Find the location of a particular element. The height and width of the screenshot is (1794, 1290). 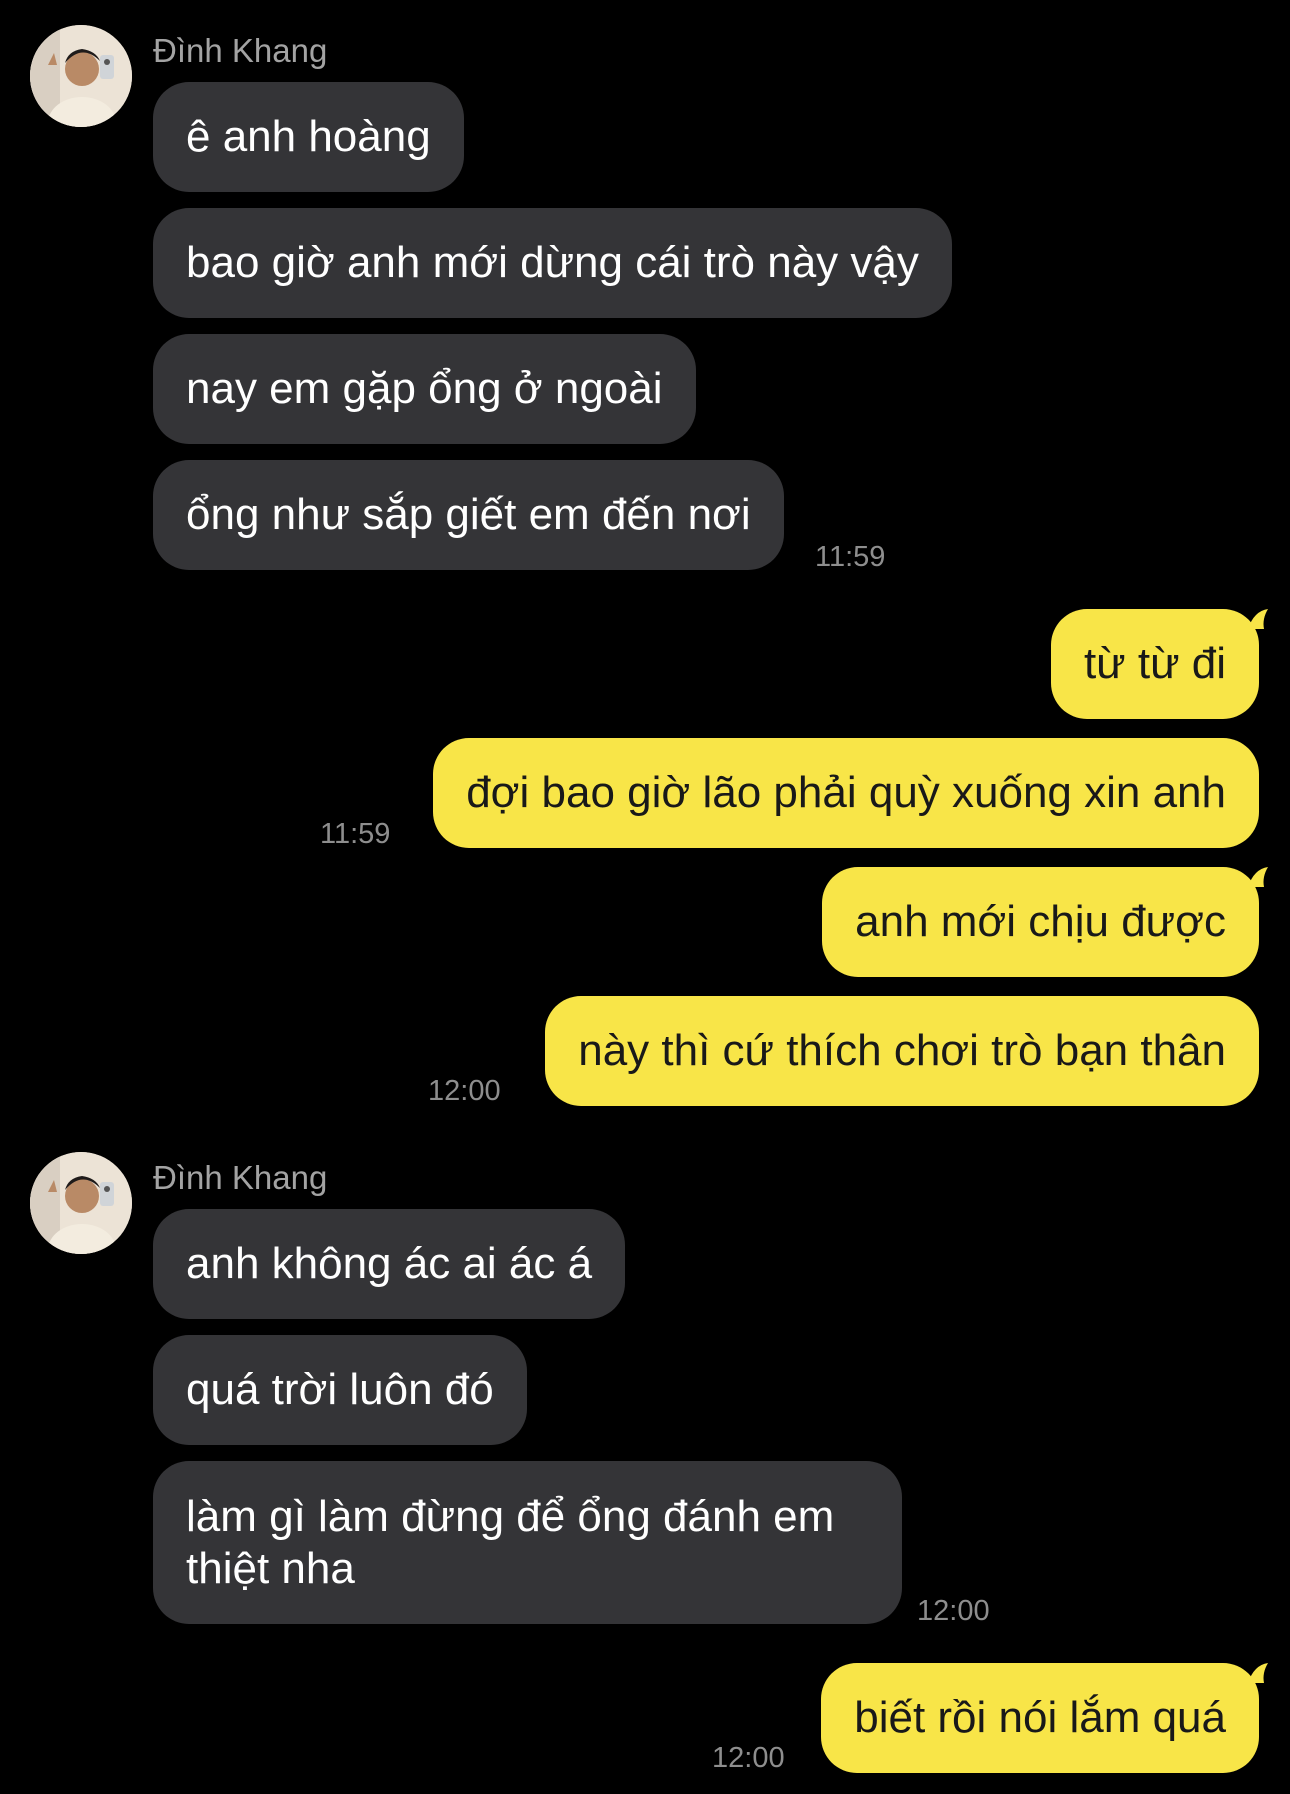

message-text: từ từ đi is located at coordinates (1154, 663).